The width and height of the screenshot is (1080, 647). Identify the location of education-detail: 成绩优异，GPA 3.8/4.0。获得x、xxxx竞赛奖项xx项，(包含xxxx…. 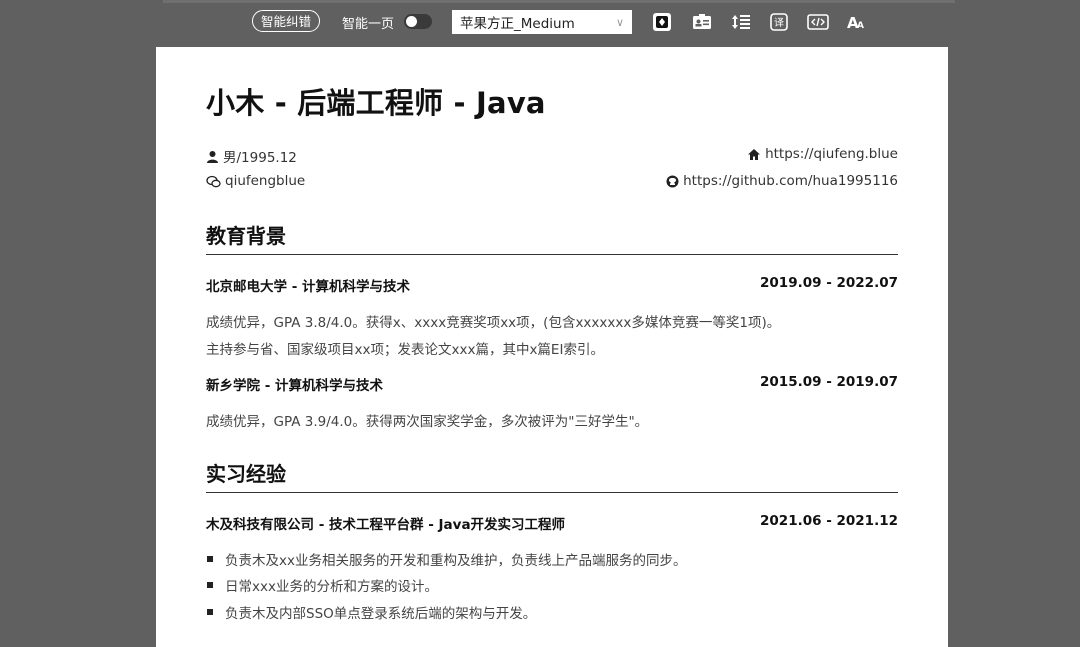
(493, 323).